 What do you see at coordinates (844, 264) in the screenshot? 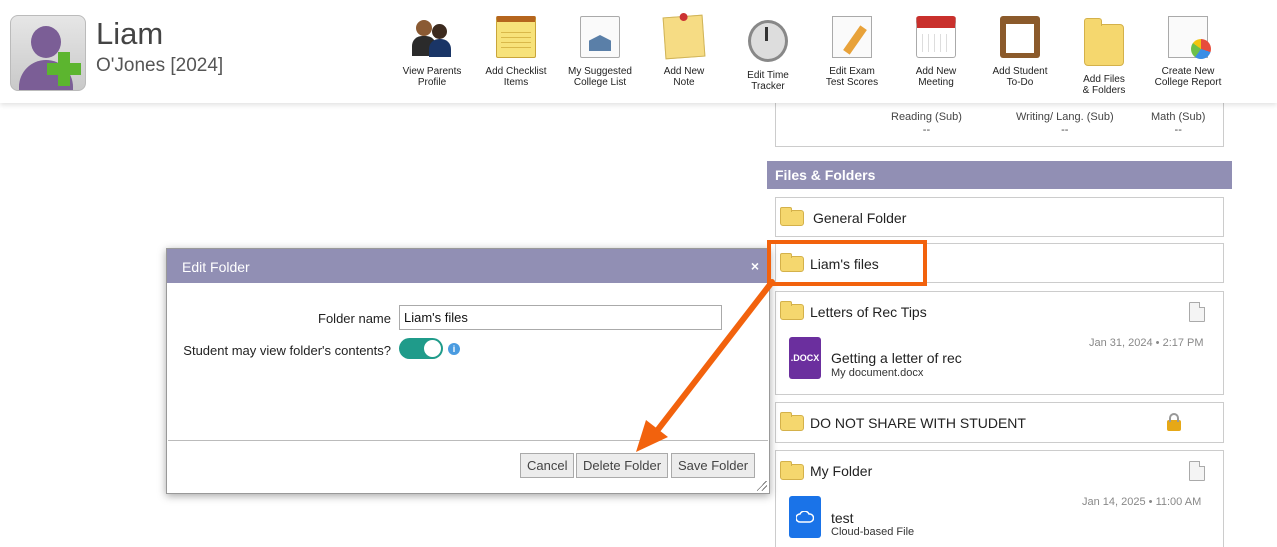
I see `folder-title: Liam's files` at bounding box center [844, 264].